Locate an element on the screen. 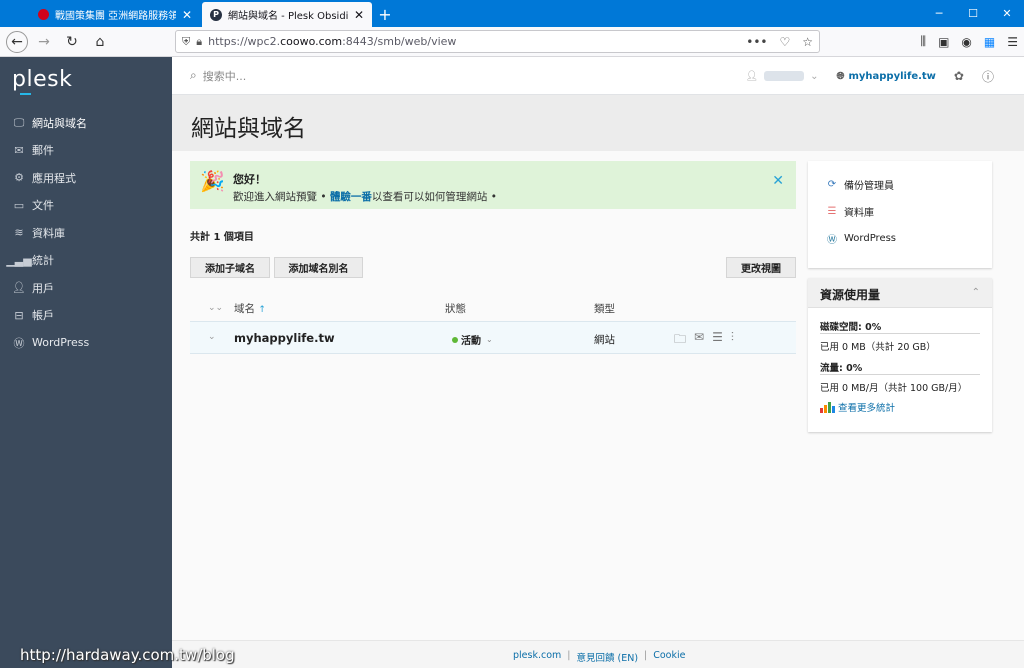 The height and width of the screenshot is (668, 1024). extensions-icon: ▦ is located at coordinates (989, 42).